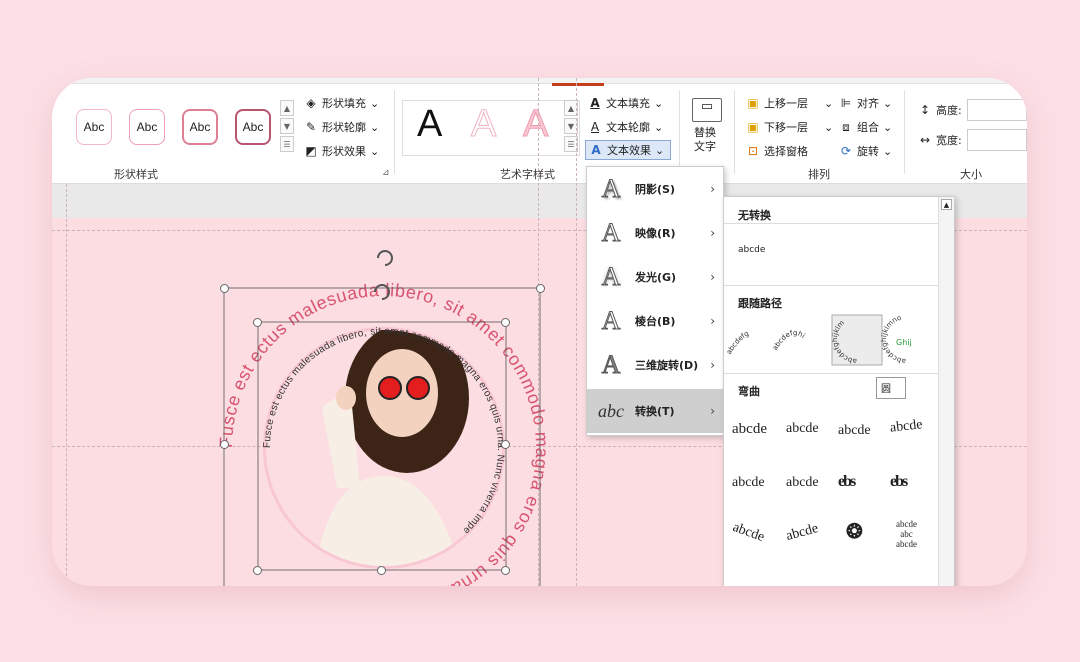 Image resolution: width=1080 pixels, height=662 pixels. I want to click on warp-heading: 弯曲, so click(749, 391).